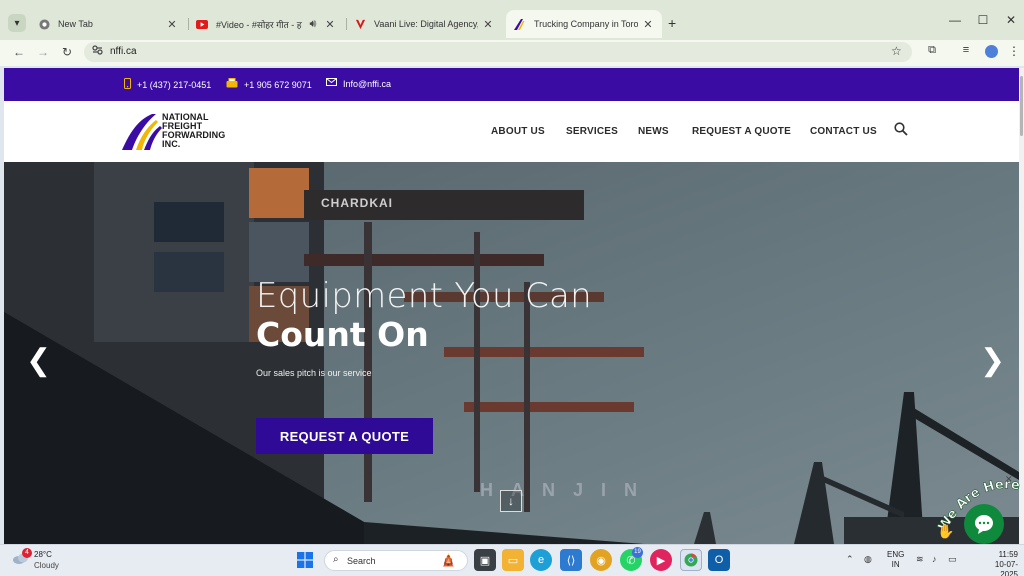 The image size is (1024, 576). Describe the element at coordinates (174, 85) in the screenshot. I see `phone1-text: +1 (437) 217-0451` at that location.